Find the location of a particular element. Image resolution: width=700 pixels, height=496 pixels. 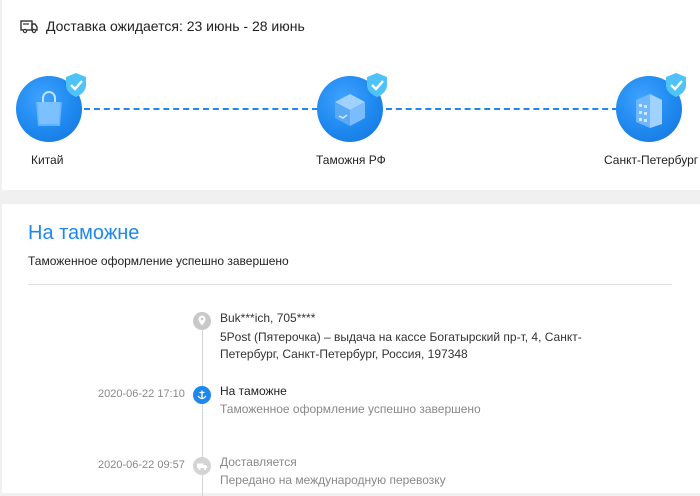

event-date: 2020-06-22 09:57 is located at coordinates (141, 465).